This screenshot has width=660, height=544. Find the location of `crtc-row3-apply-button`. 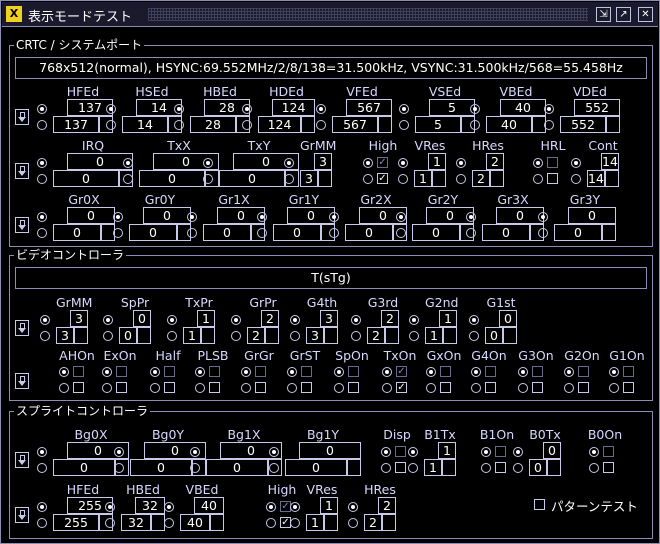

crtc-row3-apply-button is located at coordinates (22, 225).